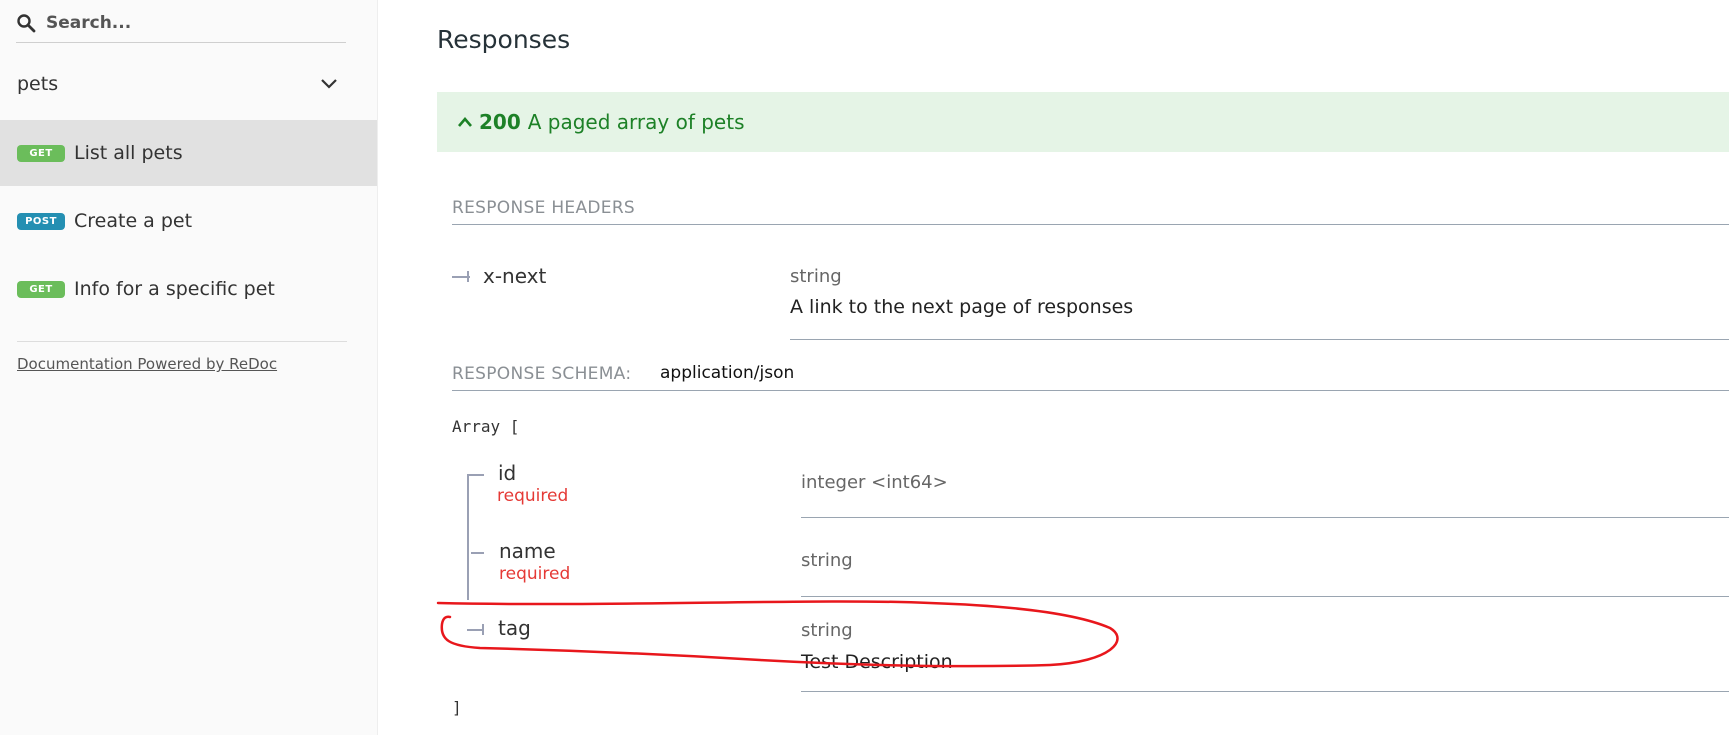 The height and width of the screenshot is (735, 1729). Describe the element at coordinates (874, 482) in the screenshot. I see `property-type: integer <int64>` at that location.